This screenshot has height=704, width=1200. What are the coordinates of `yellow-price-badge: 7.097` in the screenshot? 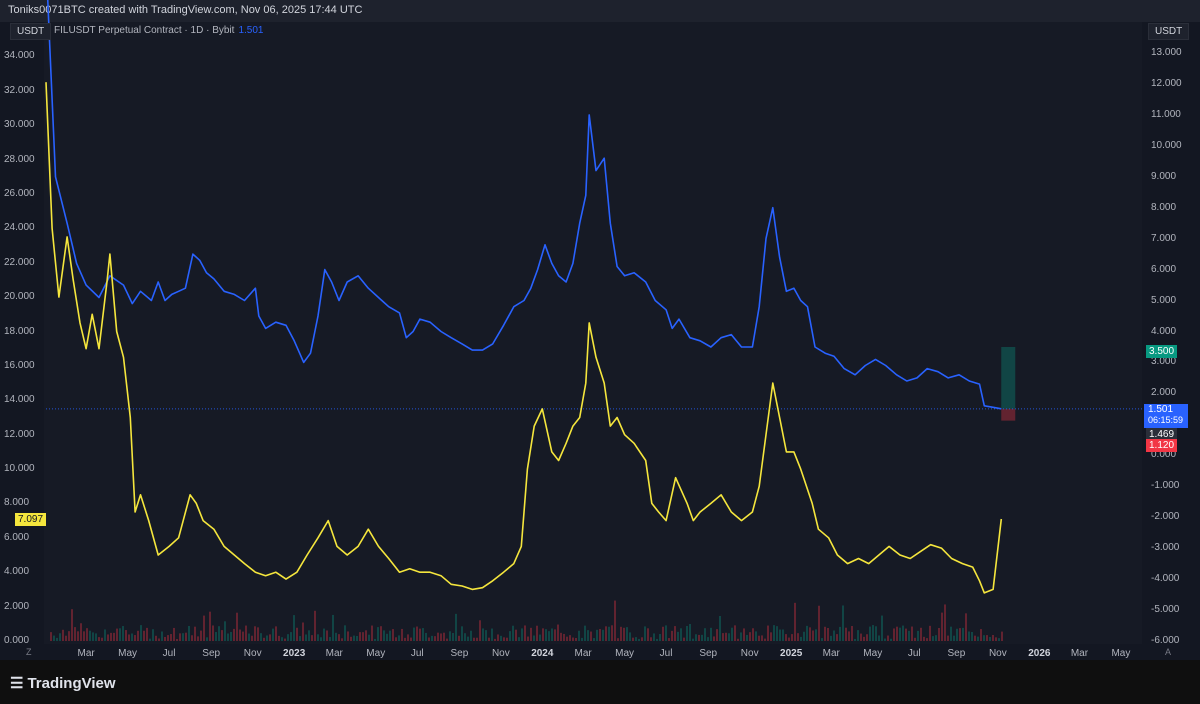 It's located at (31, 519).